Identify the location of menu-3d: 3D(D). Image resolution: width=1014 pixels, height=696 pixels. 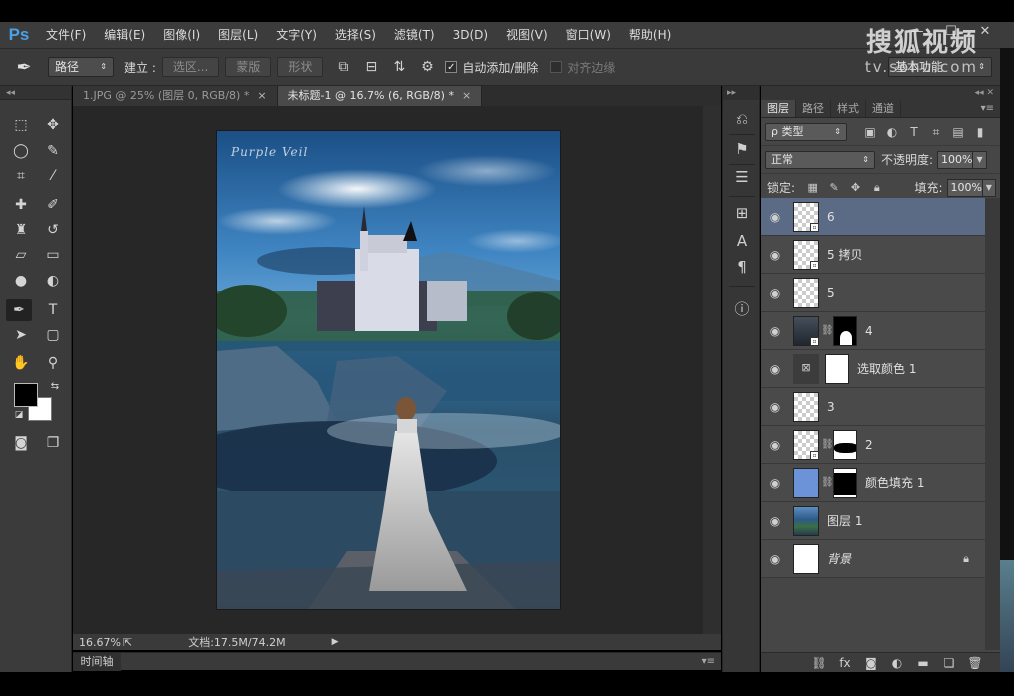
(471, 35).